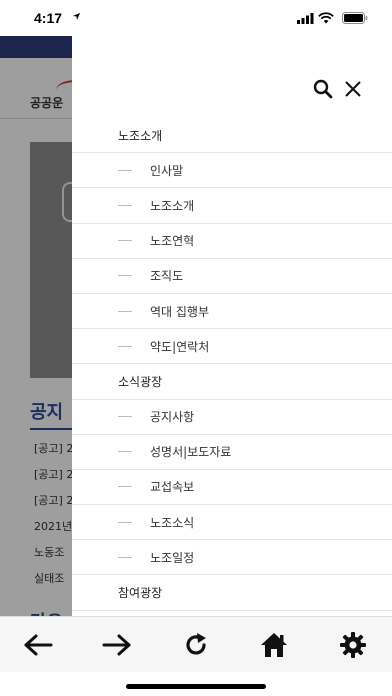 This screenshot has height=696, width=392. I want to click on battery-icon, so click(355, 18).